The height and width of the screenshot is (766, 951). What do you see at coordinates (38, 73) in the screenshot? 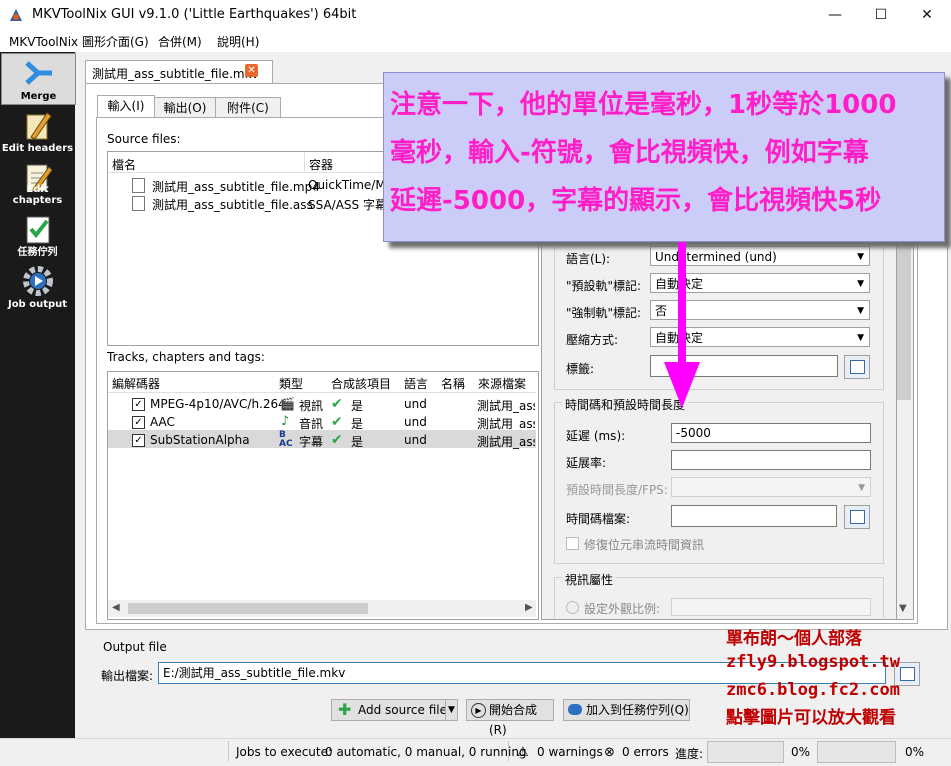
I see `merge-icon` at bounding box center [38, 73].